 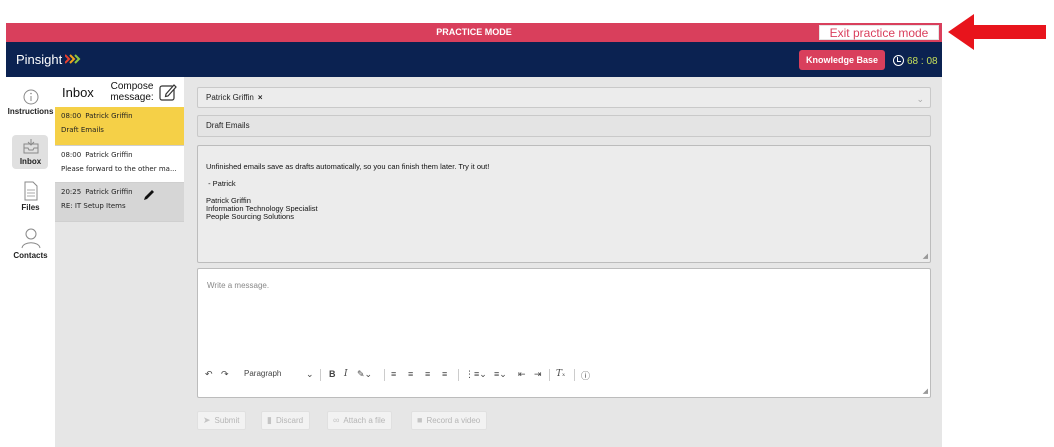 What do you see at coordinates (230, 97) in the screenshot?
I see `recipient-chip: Patrick Griffin` at bounding box center [230, 97].